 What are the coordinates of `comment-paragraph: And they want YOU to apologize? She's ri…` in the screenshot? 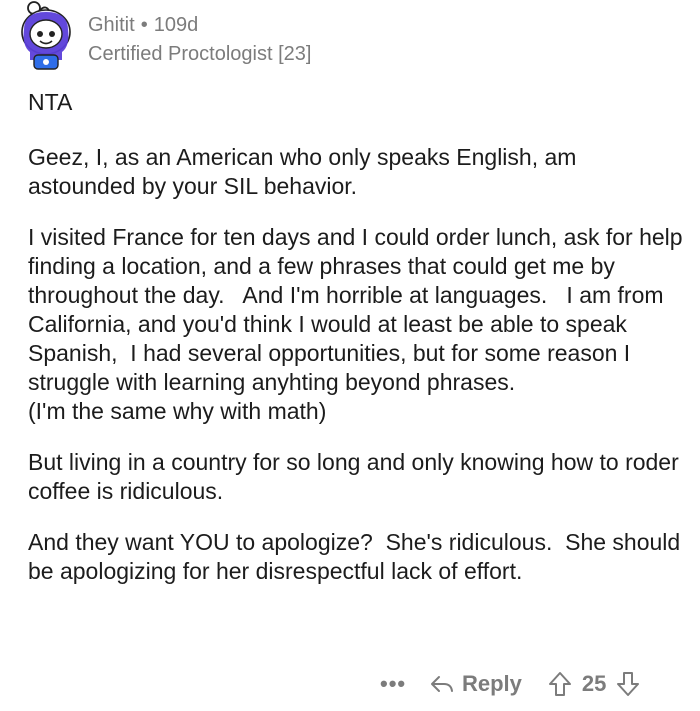 It's located at (357, 556).